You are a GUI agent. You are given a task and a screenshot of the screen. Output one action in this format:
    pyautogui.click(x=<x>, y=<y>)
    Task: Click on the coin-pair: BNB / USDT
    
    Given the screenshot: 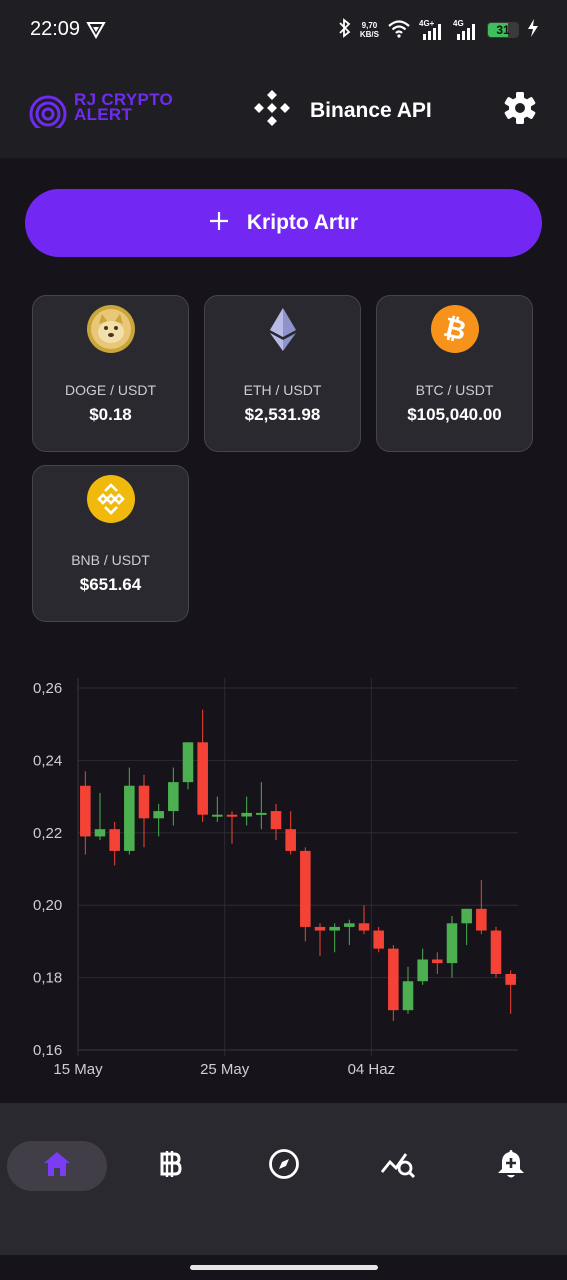 What is the action you would take?
    pyautogui.click(x=110, y=560)
    